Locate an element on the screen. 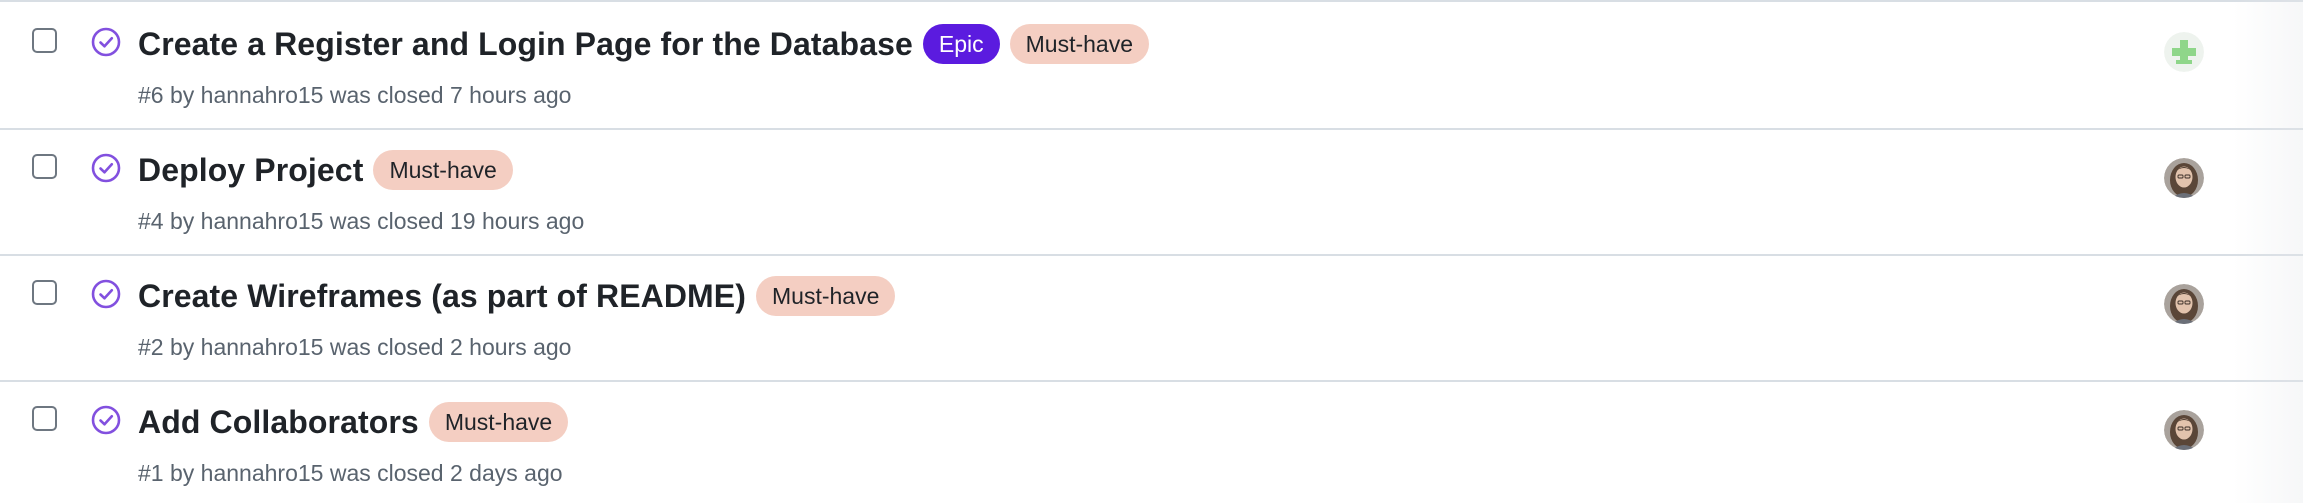 The height and width of the screenshot is (503, 2303). issue-meta: #4 by hannahro15 was closed 19 hours ago is located at coordinates (361, 221).